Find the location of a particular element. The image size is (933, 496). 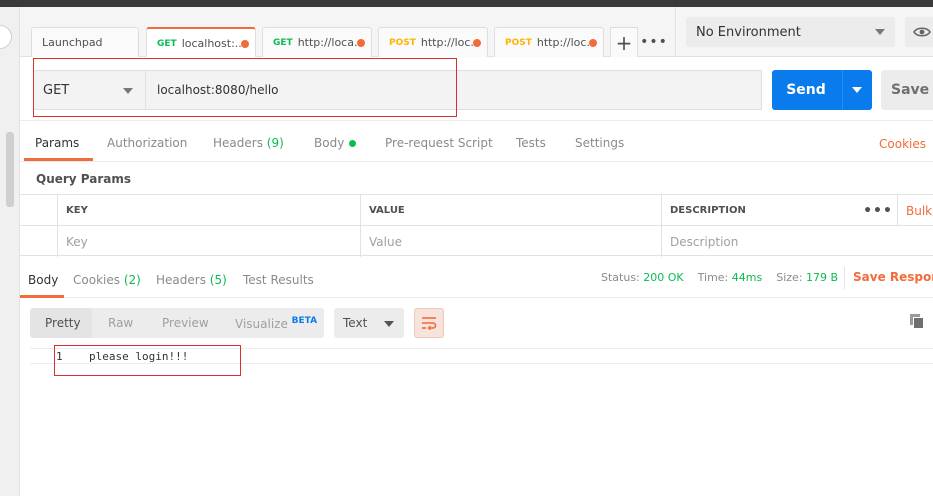

send-button: Send is located at coordinates (822, 90).